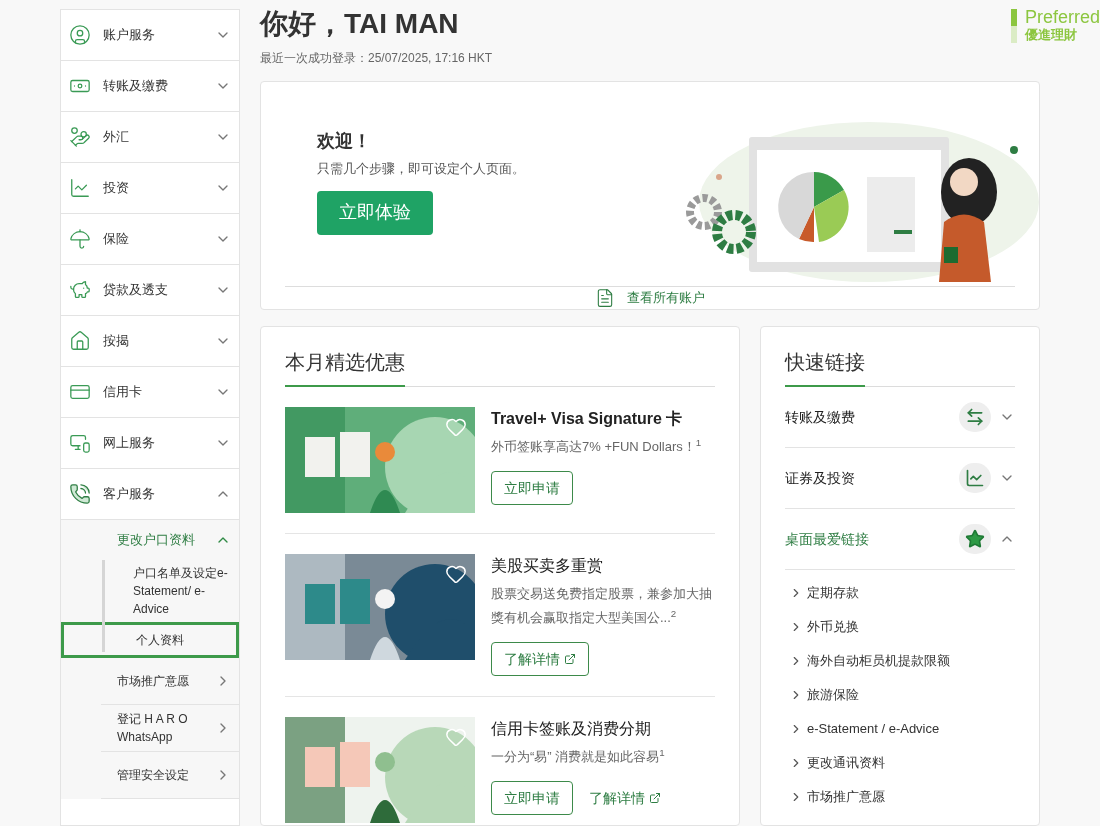 The width and height of the screenshot is (1100, 826). Describe the element at coordinates (900, 763) in the screenshot. I see `quick-link: 更改通讯资料` at that location.